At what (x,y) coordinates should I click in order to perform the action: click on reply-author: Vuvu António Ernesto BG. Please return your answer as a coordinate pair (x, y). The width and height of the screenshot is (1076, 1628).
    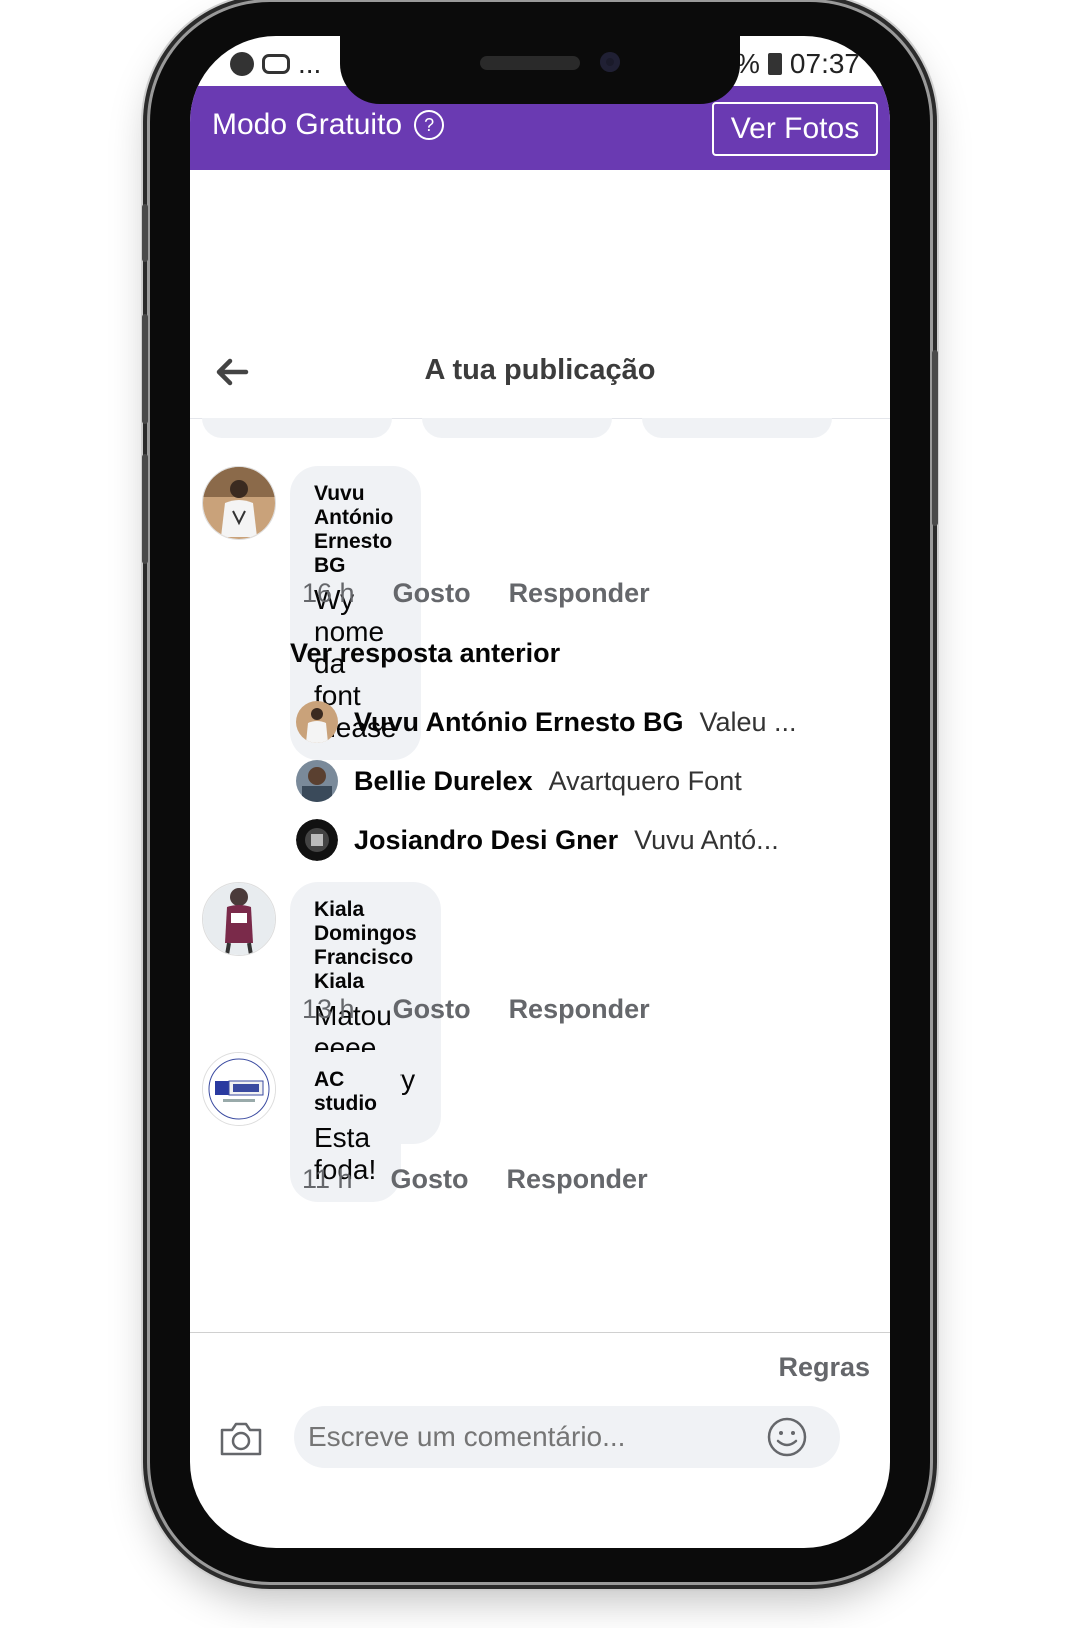
    Looking at the image, I should click on (519, 721).